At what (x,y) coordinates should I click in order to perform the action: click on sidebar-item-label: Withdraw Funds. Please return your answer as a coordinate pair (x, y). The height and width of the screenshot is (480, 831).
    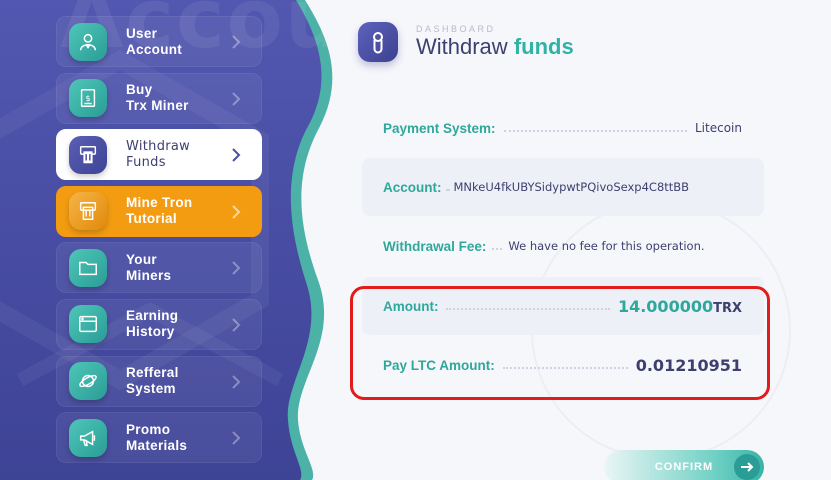
    Looking at the image, I should click on (158, 154).